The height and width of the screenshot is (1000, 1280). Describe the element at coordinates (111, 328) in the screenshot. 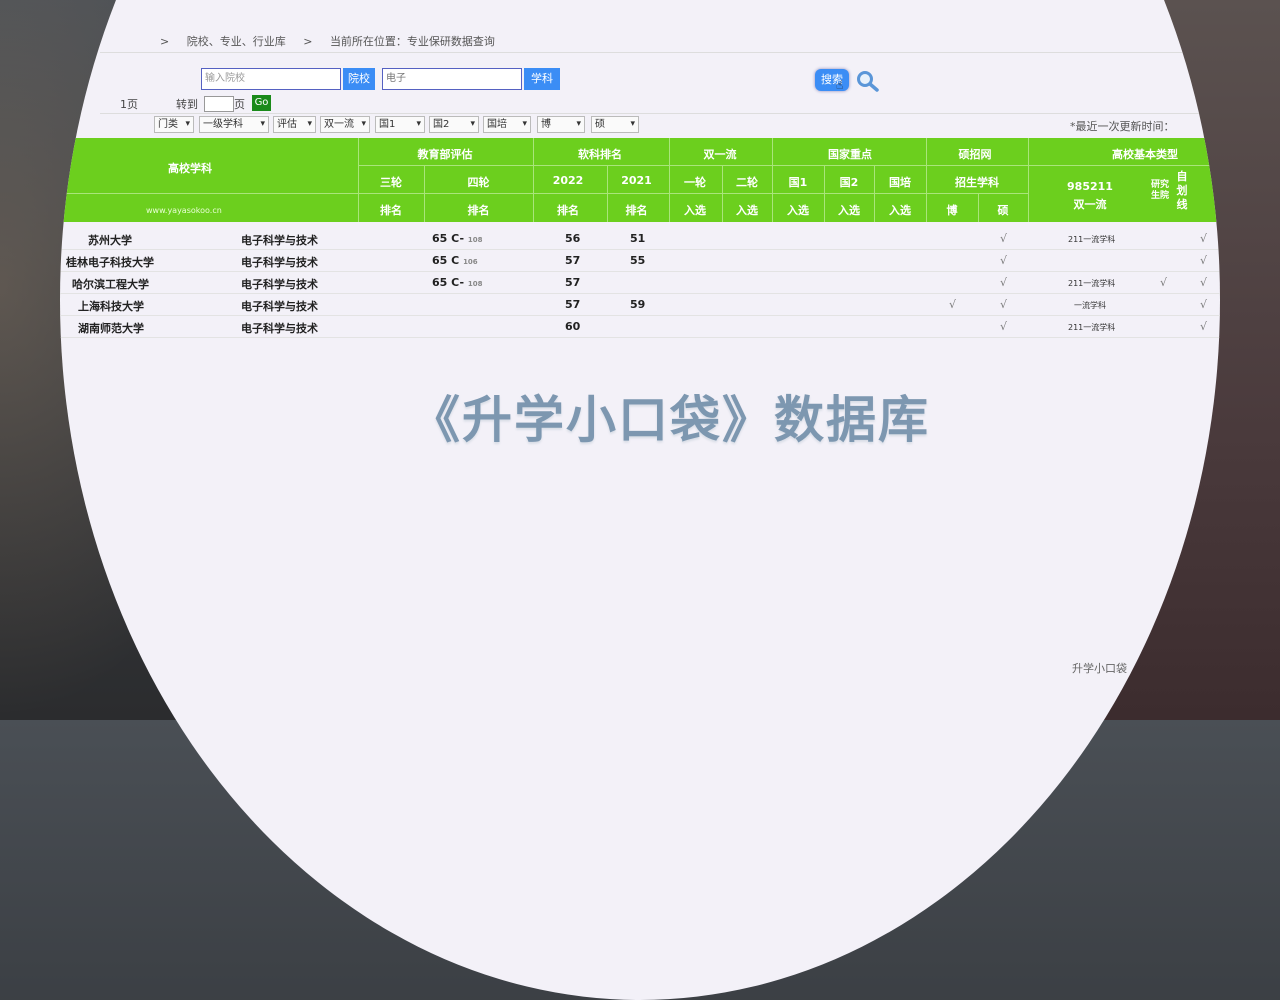

I see `school-name: 湖南师范大学` at that location.